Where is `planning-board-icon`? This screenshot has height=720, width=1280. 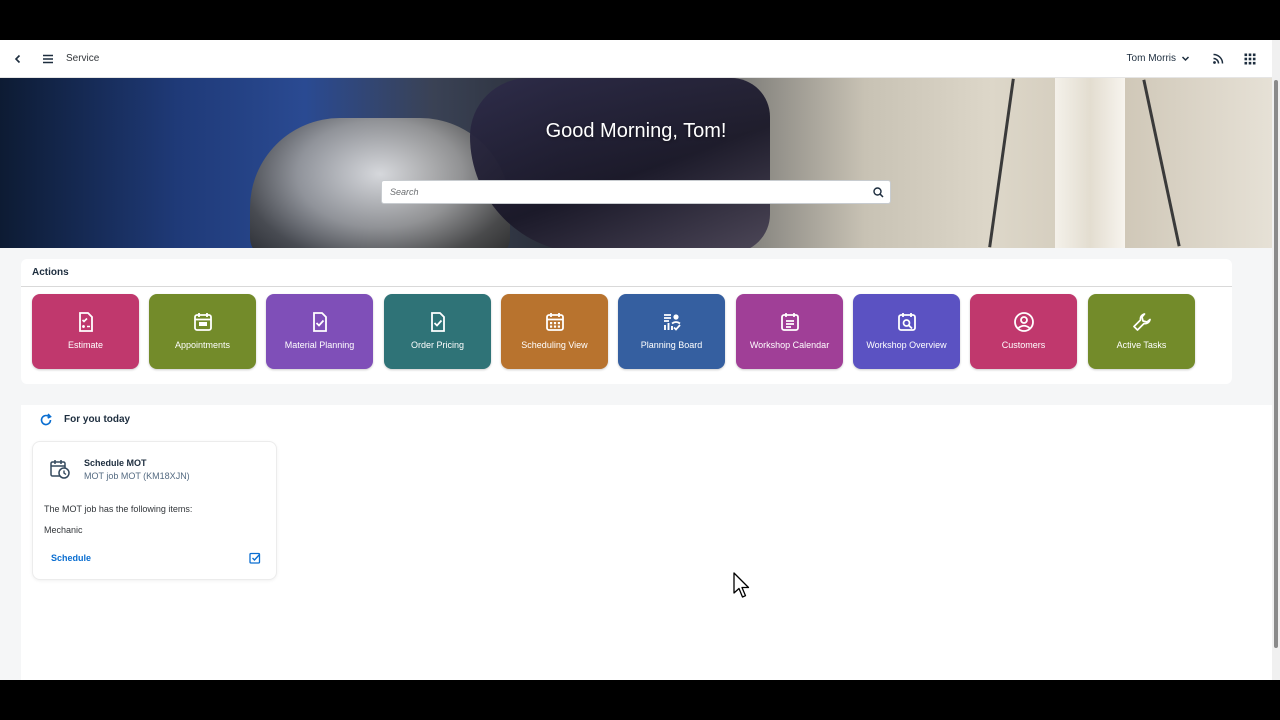
planning-board-icon is located at coordinates (672, 322).